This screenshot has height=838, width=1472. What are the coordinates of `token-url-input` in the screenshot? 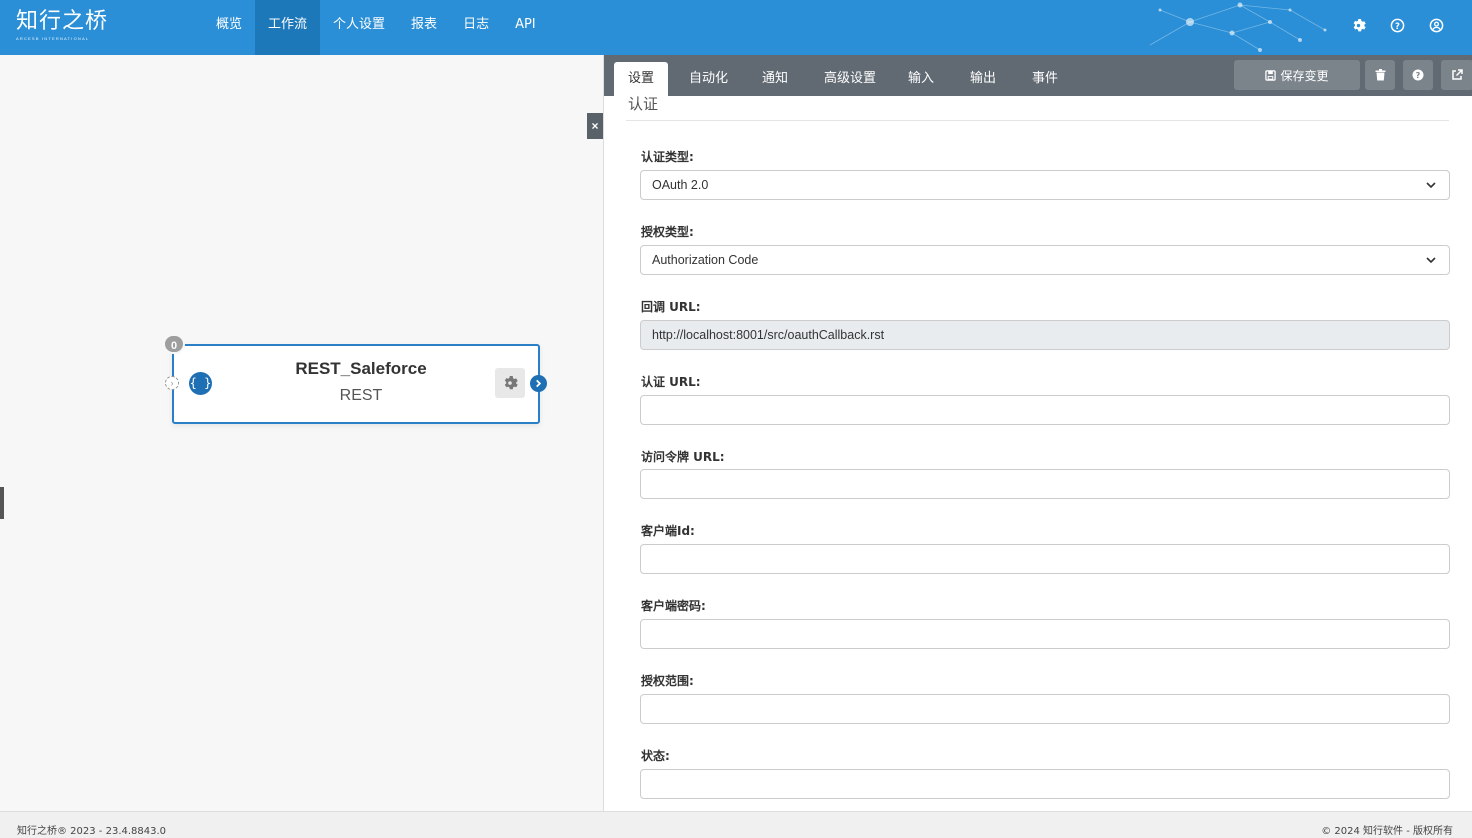 It's located at (1045, 484).